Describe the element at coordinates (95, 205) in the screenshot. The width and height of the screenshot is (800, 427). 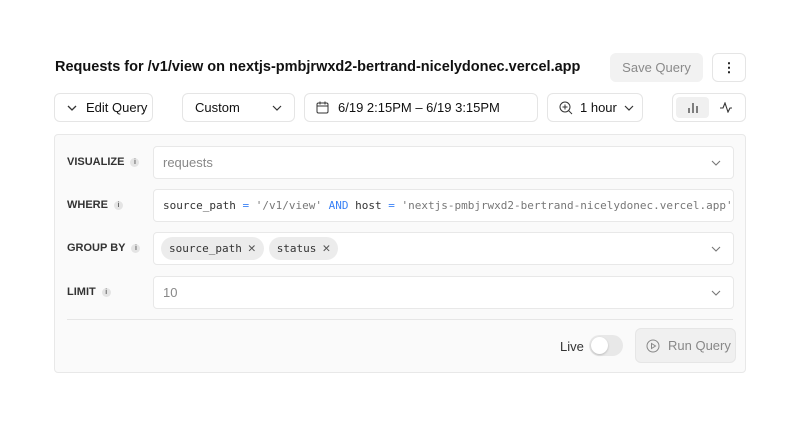
I see `where-label: WHERE i` at that location.